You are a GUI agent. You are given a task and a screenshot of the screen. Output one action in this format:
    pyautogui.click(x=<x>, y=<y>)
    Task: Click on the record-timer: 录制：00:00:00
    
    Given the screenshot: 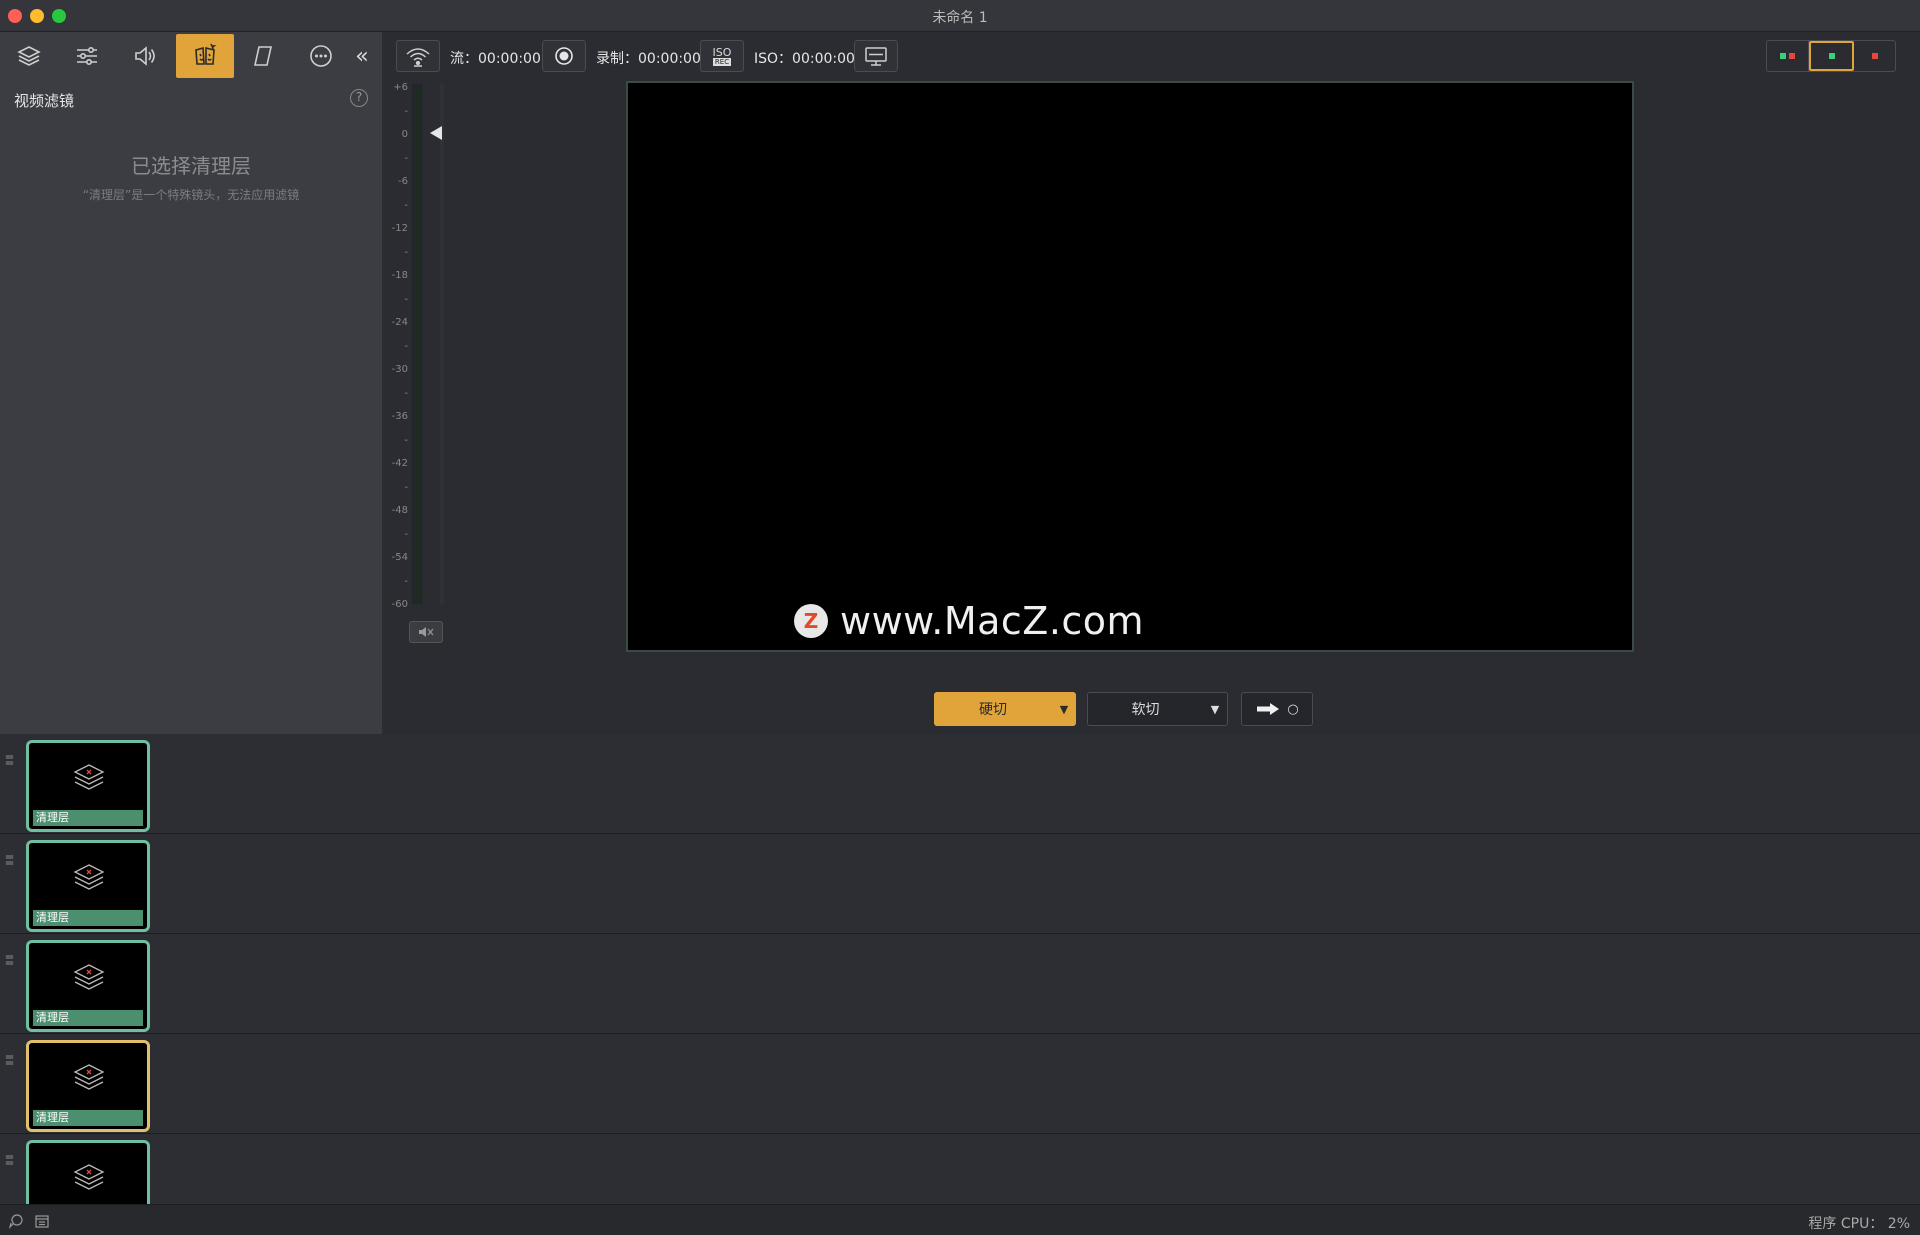 What is the action you would take?
    pyautogui.click(x=648, y=59)
    